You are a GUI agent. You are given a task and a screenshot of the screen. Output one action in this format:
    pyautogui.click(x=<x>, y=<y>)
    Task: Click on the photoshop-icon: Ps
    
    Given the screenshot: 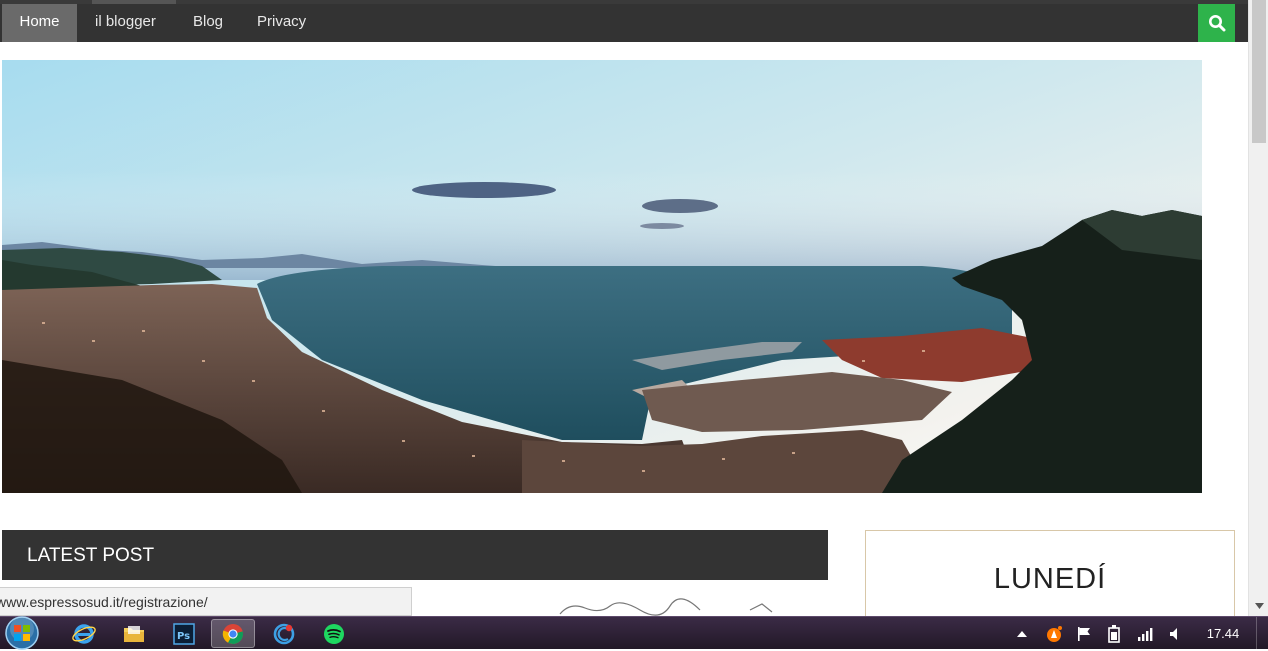 What is the action you would take?
    pyautogui.click(x=184, y=633)
    